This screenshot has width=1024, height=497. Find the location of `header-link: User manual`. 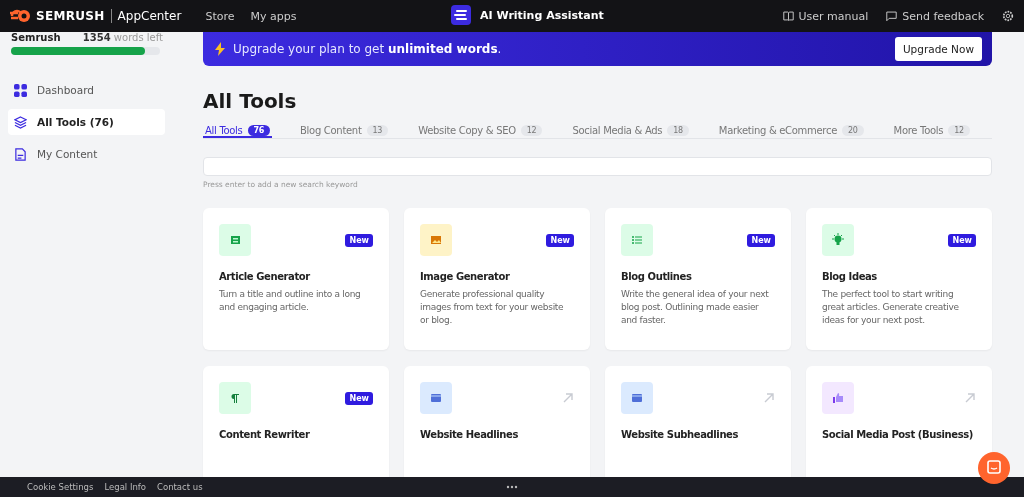

header-link: User manual is located at coordinates (825, 16).